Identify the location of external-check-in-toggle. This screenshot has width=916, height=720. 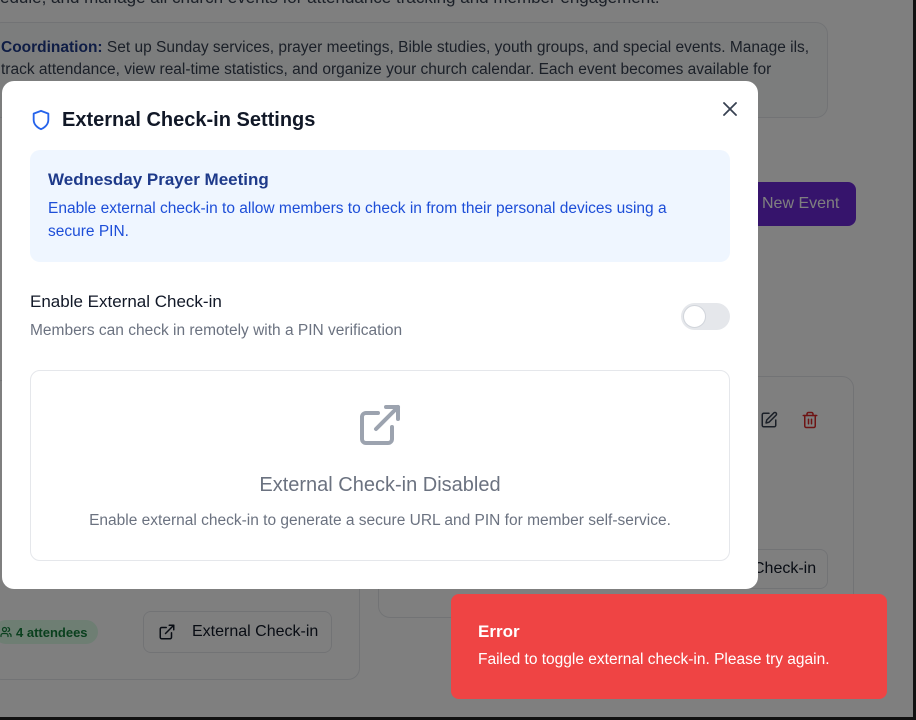
(705, 316).